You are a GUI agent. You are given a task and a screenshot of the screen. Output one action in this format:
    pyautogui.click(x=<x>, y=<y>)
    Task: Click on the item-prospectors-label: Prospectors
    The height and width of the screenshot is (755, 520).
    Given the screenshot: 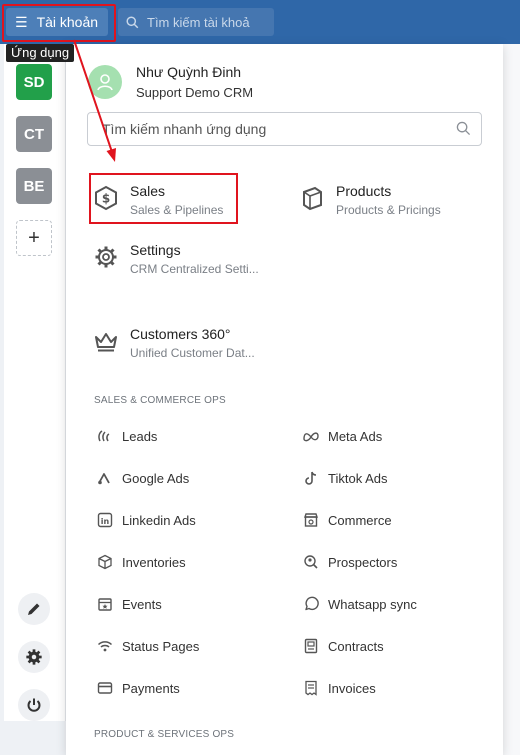 What is the action you would take?
    pyautogui.click(x=363, y=562)
    